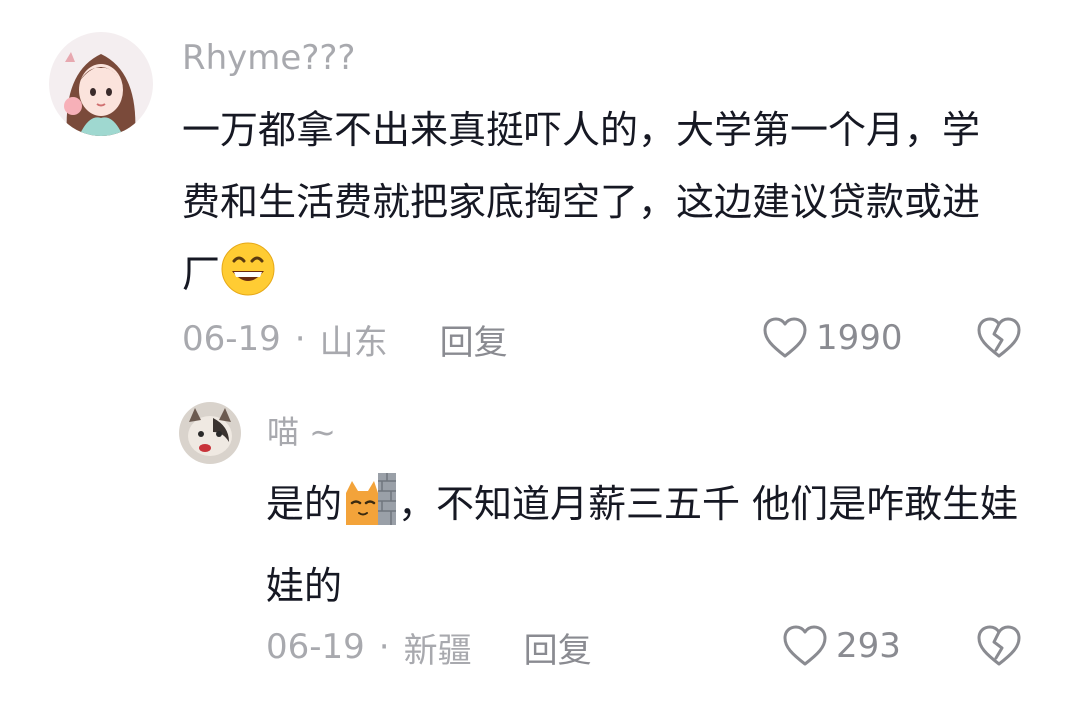  I want to click on reply-username: 喵 ~, so click(301, 432).